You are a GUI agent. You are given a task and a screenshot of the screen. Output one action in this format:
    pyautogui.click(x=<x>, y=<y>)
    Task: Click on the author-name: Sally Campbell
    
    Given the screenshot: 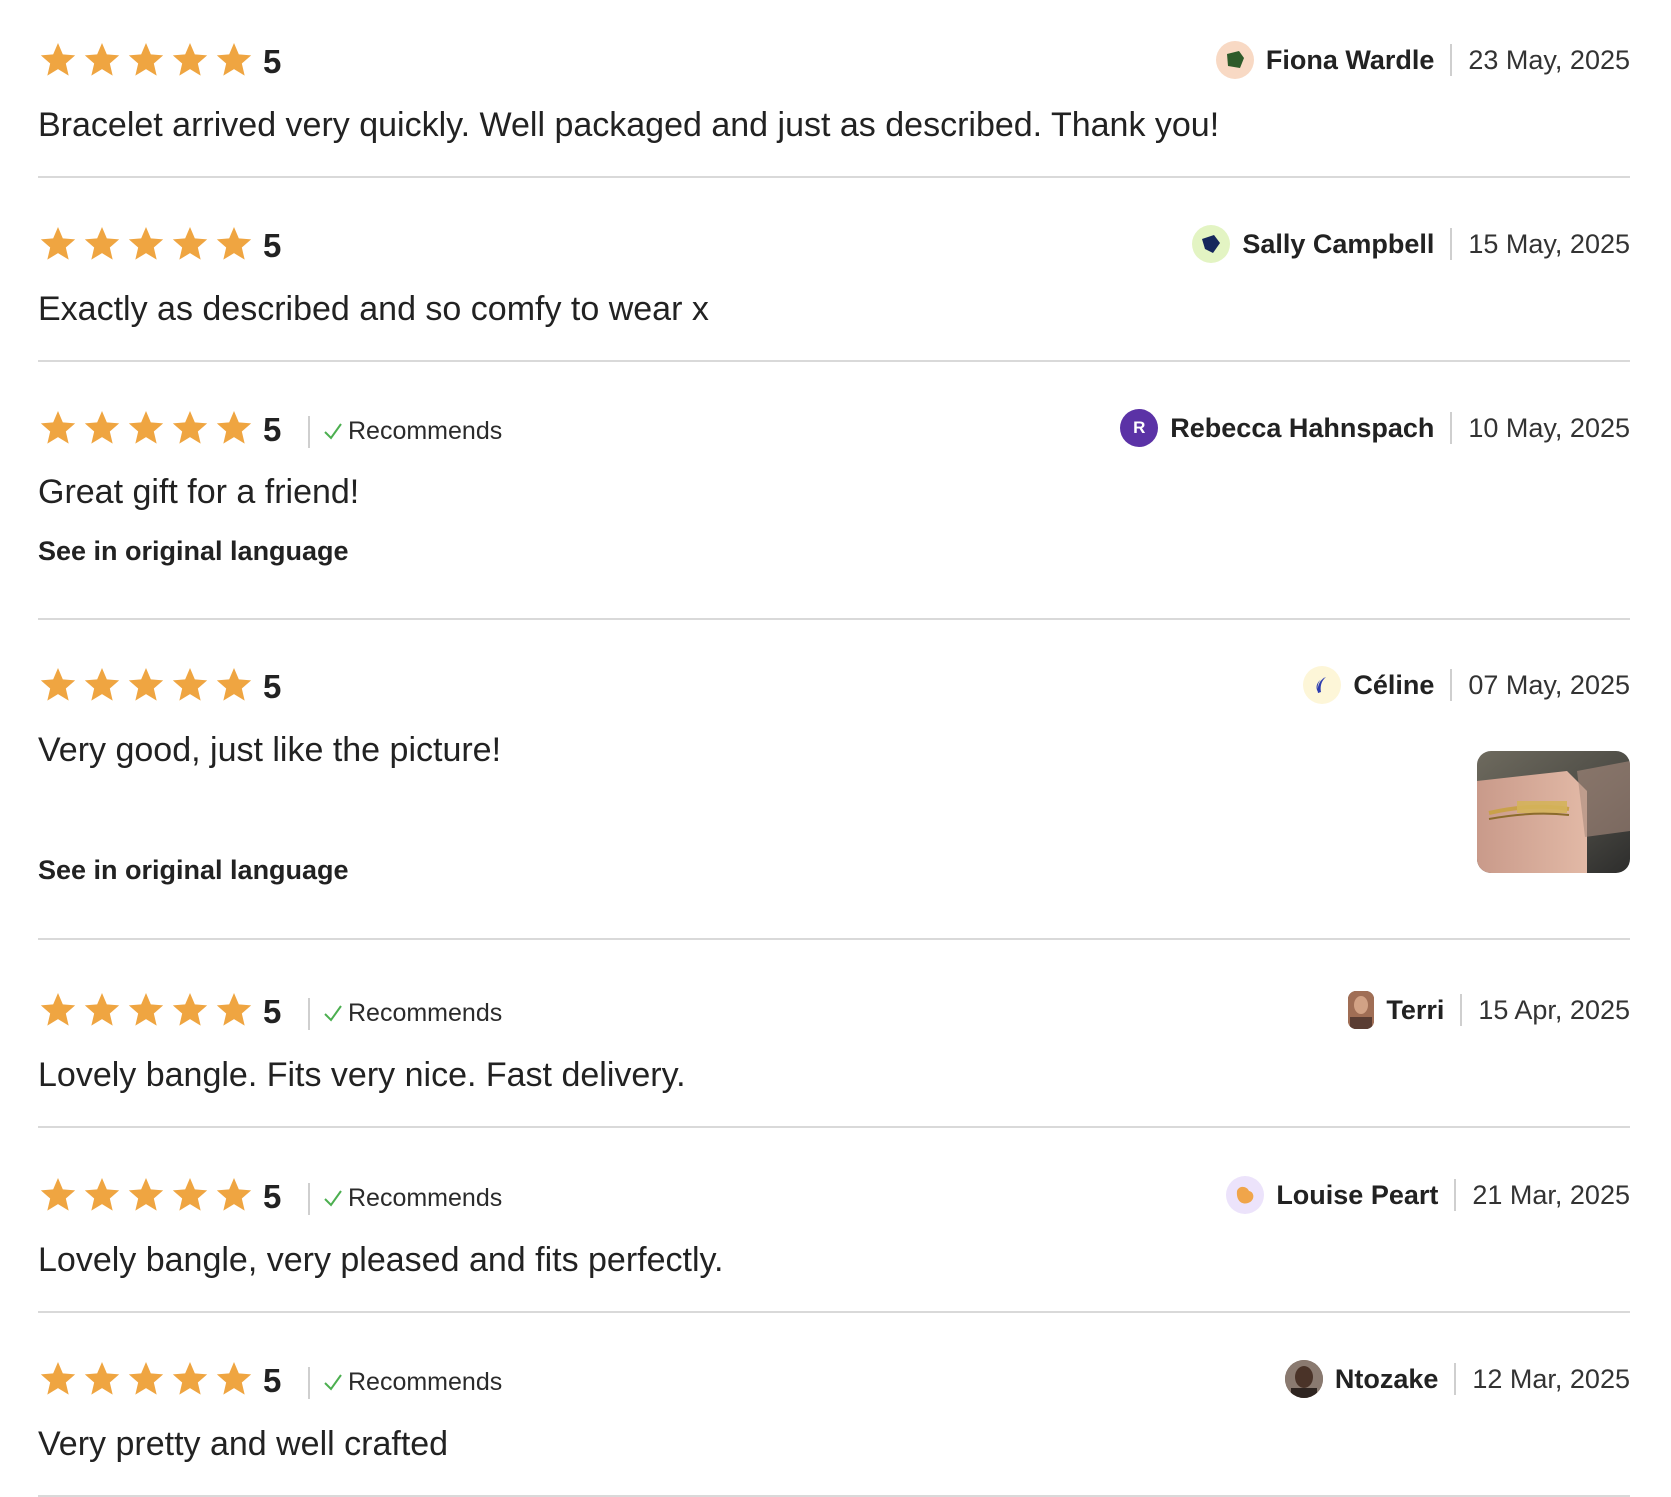 What is the action you would take?
    pyautogui.click(x=1338, y=244)
    